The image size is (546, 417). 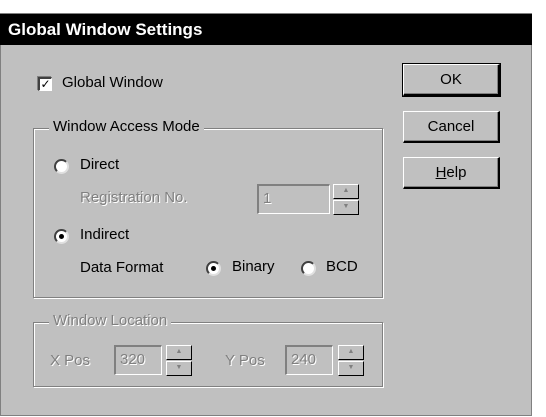 What do you see at coordinates (112, 82) in the screenshot?
I see `global-window-label: Global Window` at bounding box center [112, 82].